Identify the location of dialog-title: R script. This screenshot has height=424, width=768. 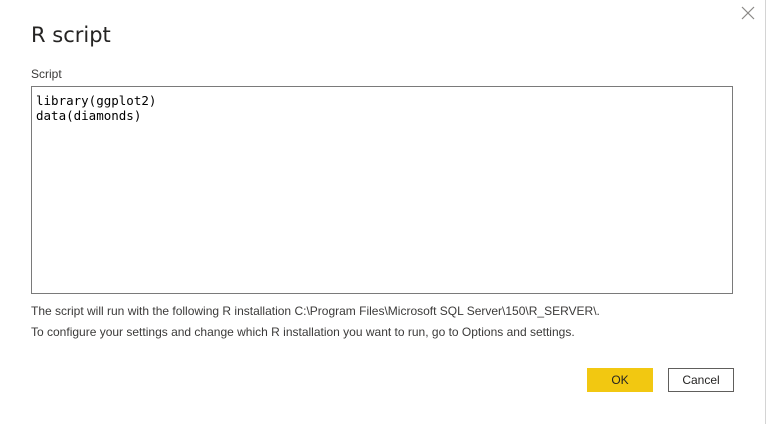
(71, 35).